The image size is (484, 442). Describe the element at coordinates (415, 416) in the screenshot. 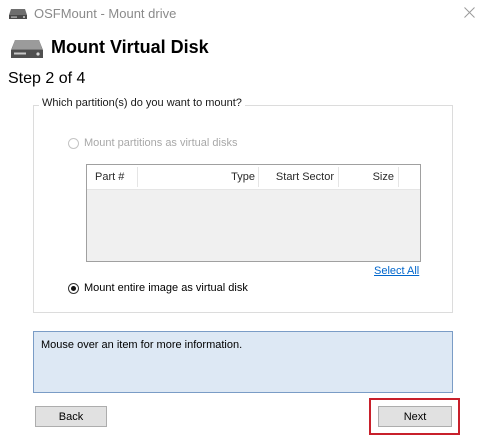

I see `next-button: Next` at that location.